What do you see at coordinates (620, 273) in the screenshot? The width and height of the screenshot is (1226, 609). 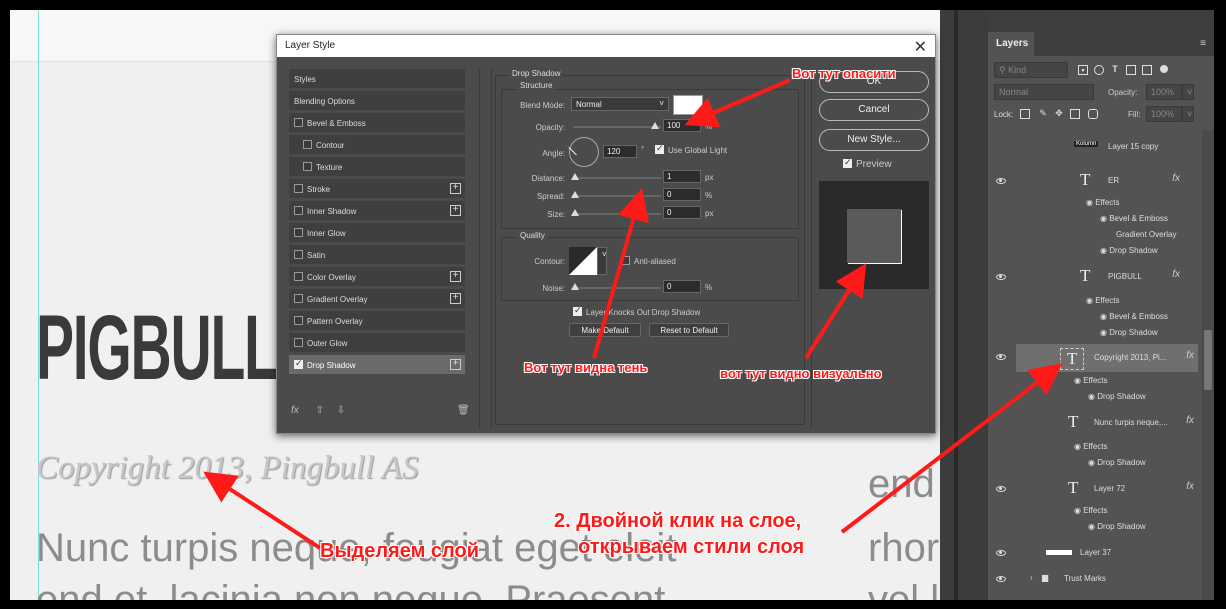 I see `arrow-shadow` at bounding box center [620, 273].